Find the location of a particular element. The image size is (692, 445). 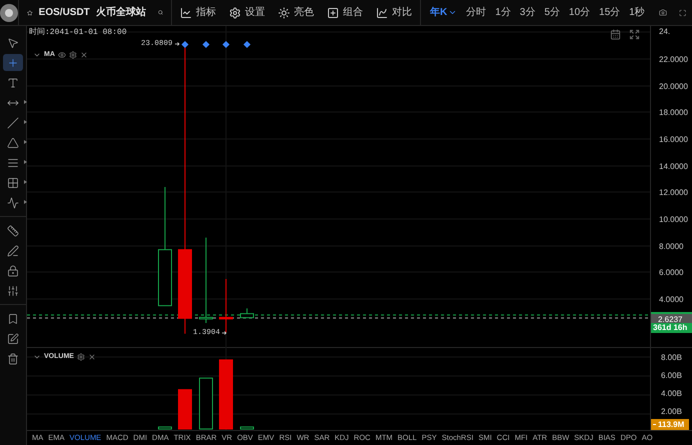

bookmark-icon is located at coordinates (13, 318).